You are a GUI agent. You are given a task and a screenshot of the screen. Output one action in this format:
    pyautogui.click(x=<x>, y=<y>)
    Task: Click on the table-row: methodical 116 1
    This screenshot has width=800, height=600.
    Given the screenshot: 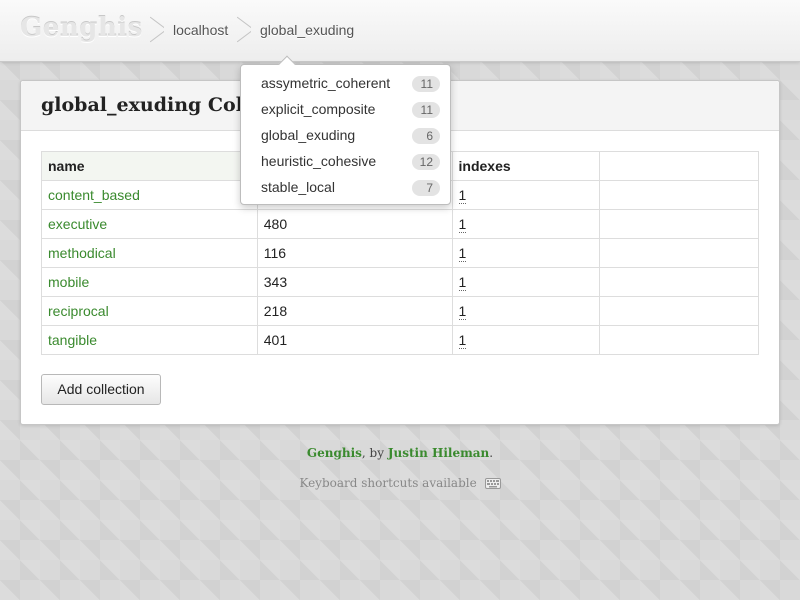 What is the action you would take?
    pyautogui.click(x=400, y=253)
    